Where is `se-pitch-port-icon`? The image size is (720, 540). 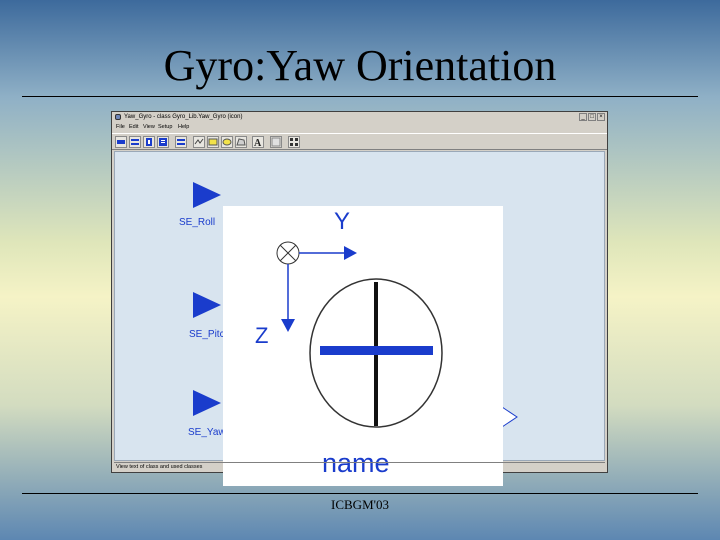
se-pitch-port-icon is located at coordinates (207, 305).